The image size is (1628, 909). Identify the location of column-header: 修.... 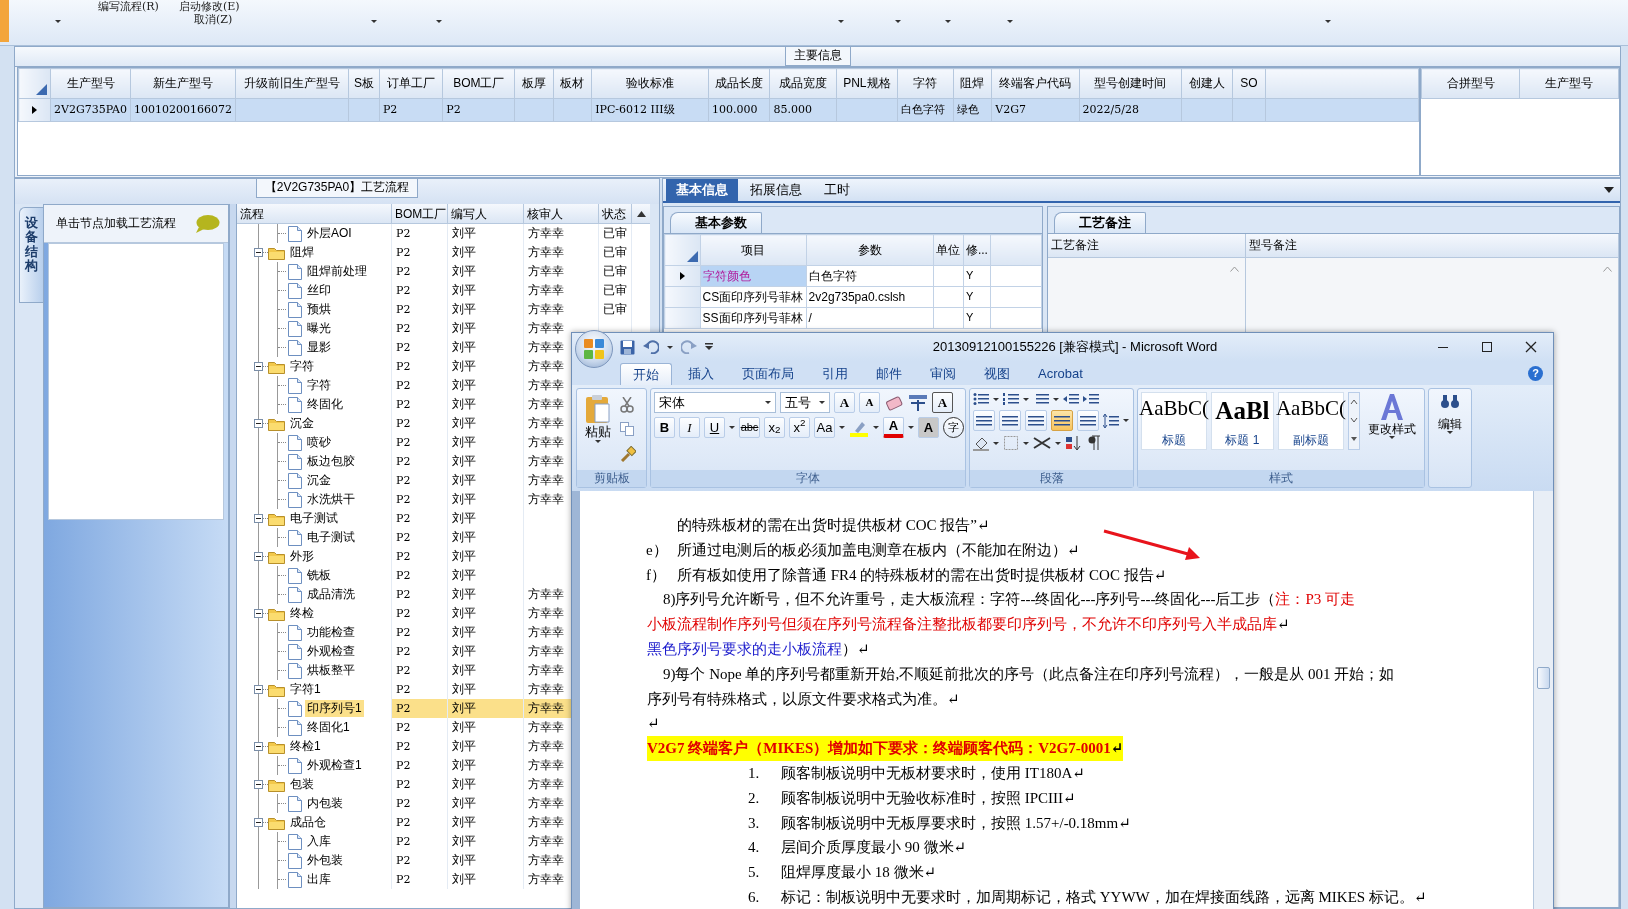
(977, 250).